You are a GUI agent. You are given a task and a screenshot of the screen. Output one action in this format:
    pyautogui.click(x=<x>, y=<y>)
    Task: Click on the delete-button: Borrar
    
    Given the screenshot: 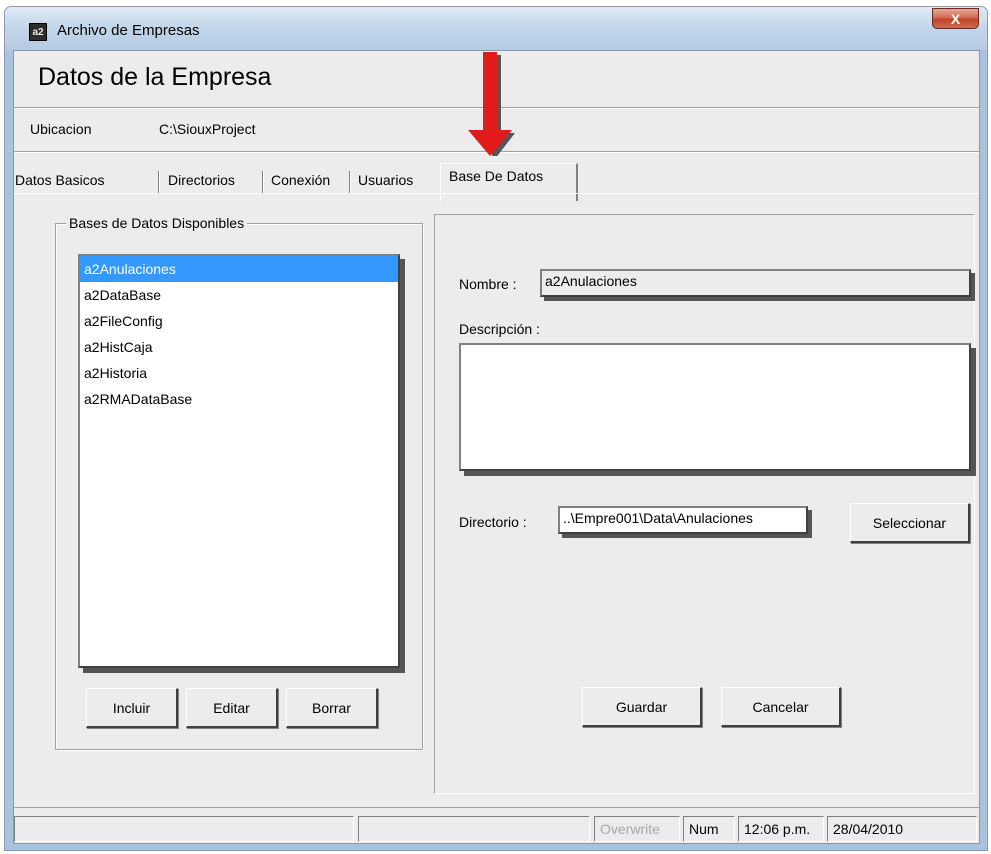 What is the action you would take?
    pyautogui.click(x=332, y=708)
    